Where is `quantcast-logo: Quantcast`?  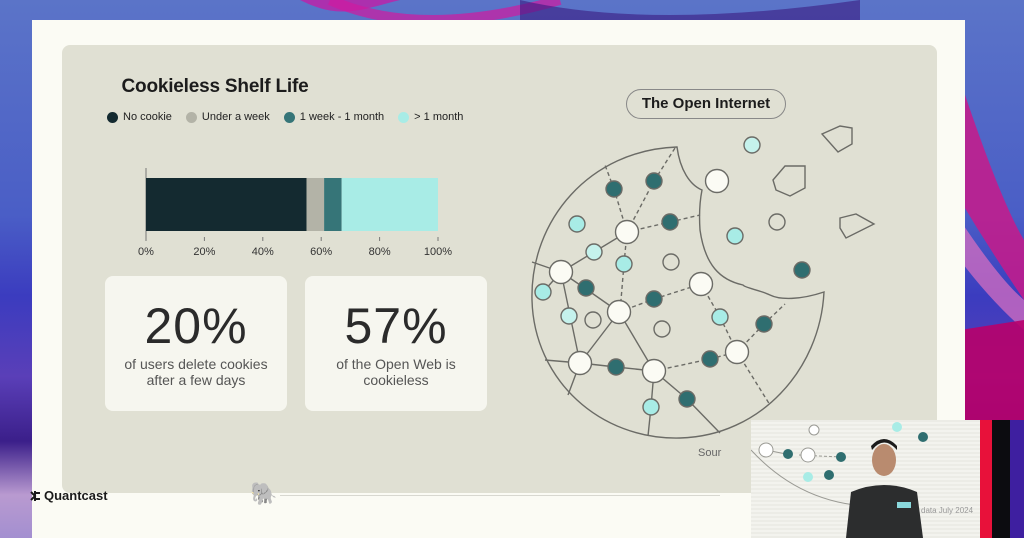
quantcast-logo: Quantcast is located at coordinates (68, 495).